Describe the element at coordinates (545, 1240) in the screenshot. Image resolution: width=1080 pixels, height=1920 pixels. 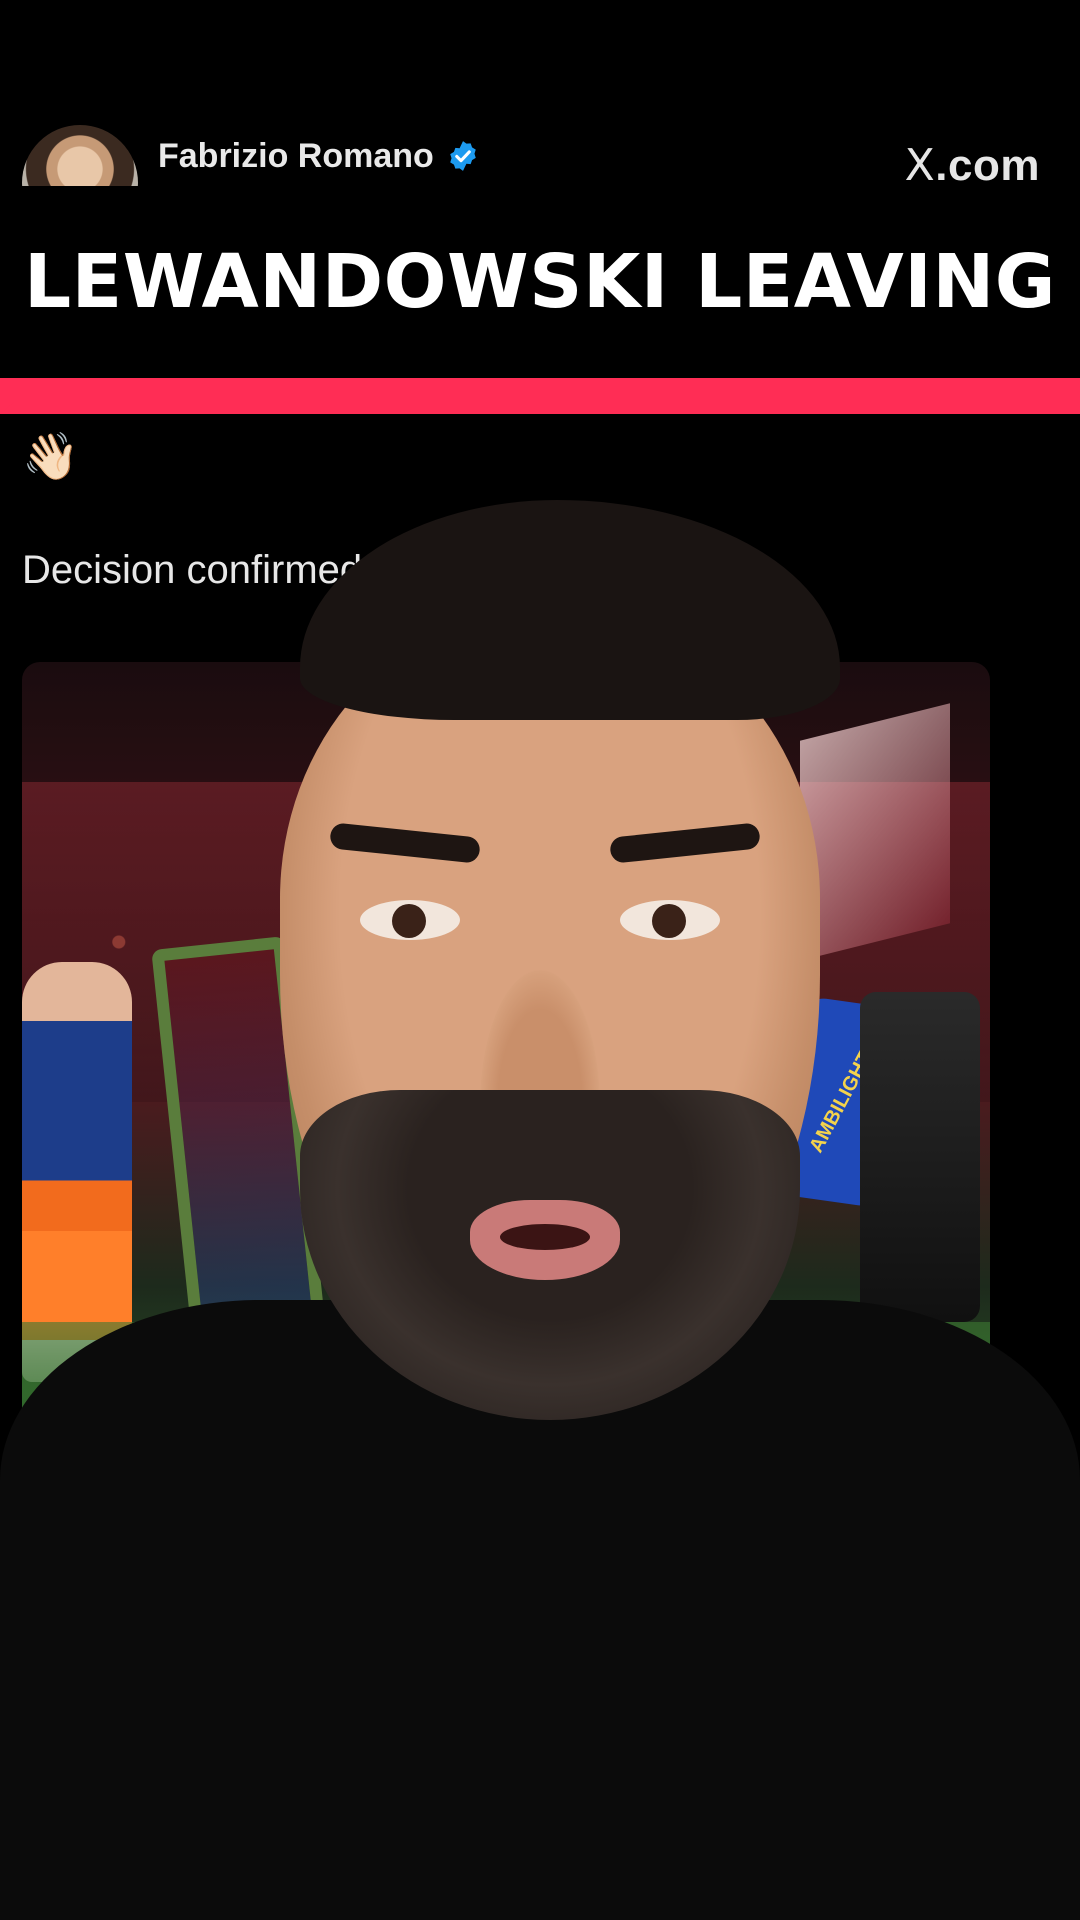
I see `presenter-mouth` at that location.